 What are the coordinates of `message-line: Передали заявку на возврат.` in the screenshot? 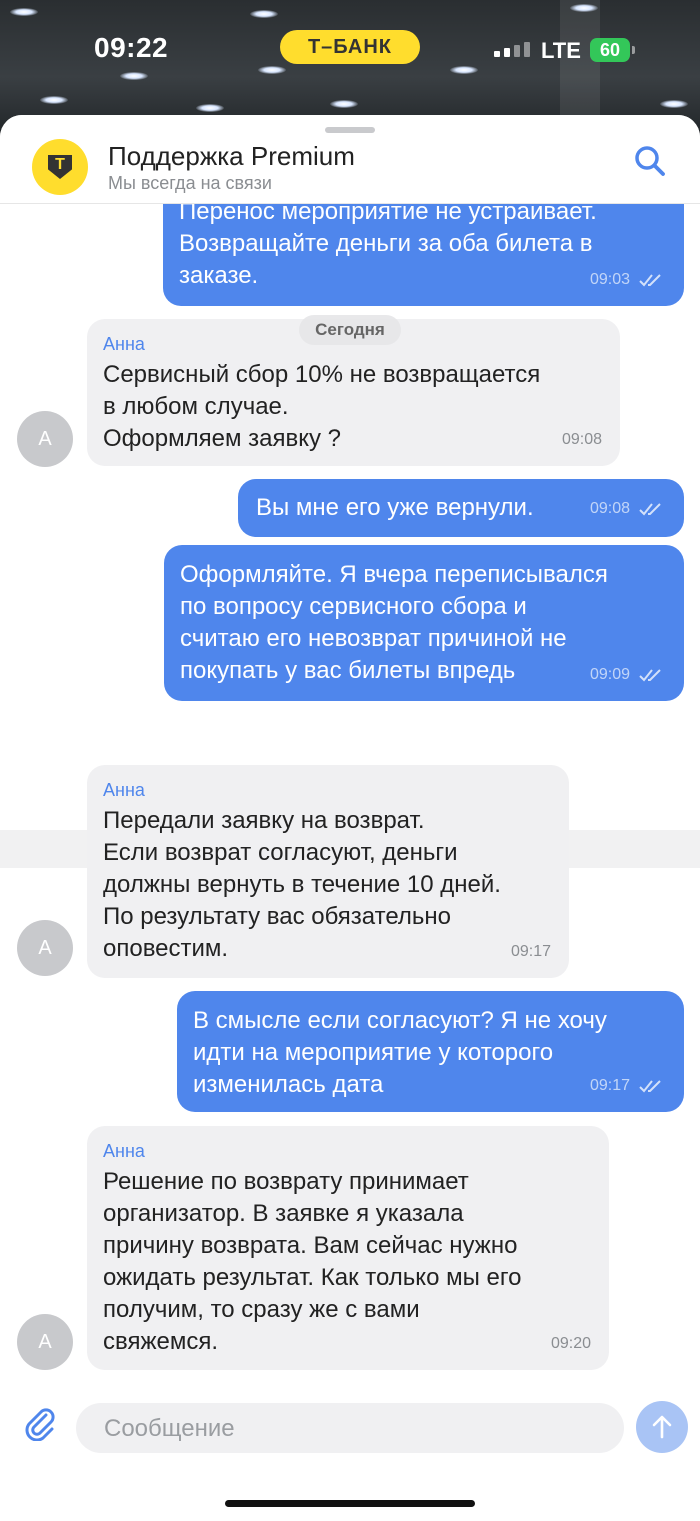 It's located at (264, 820).